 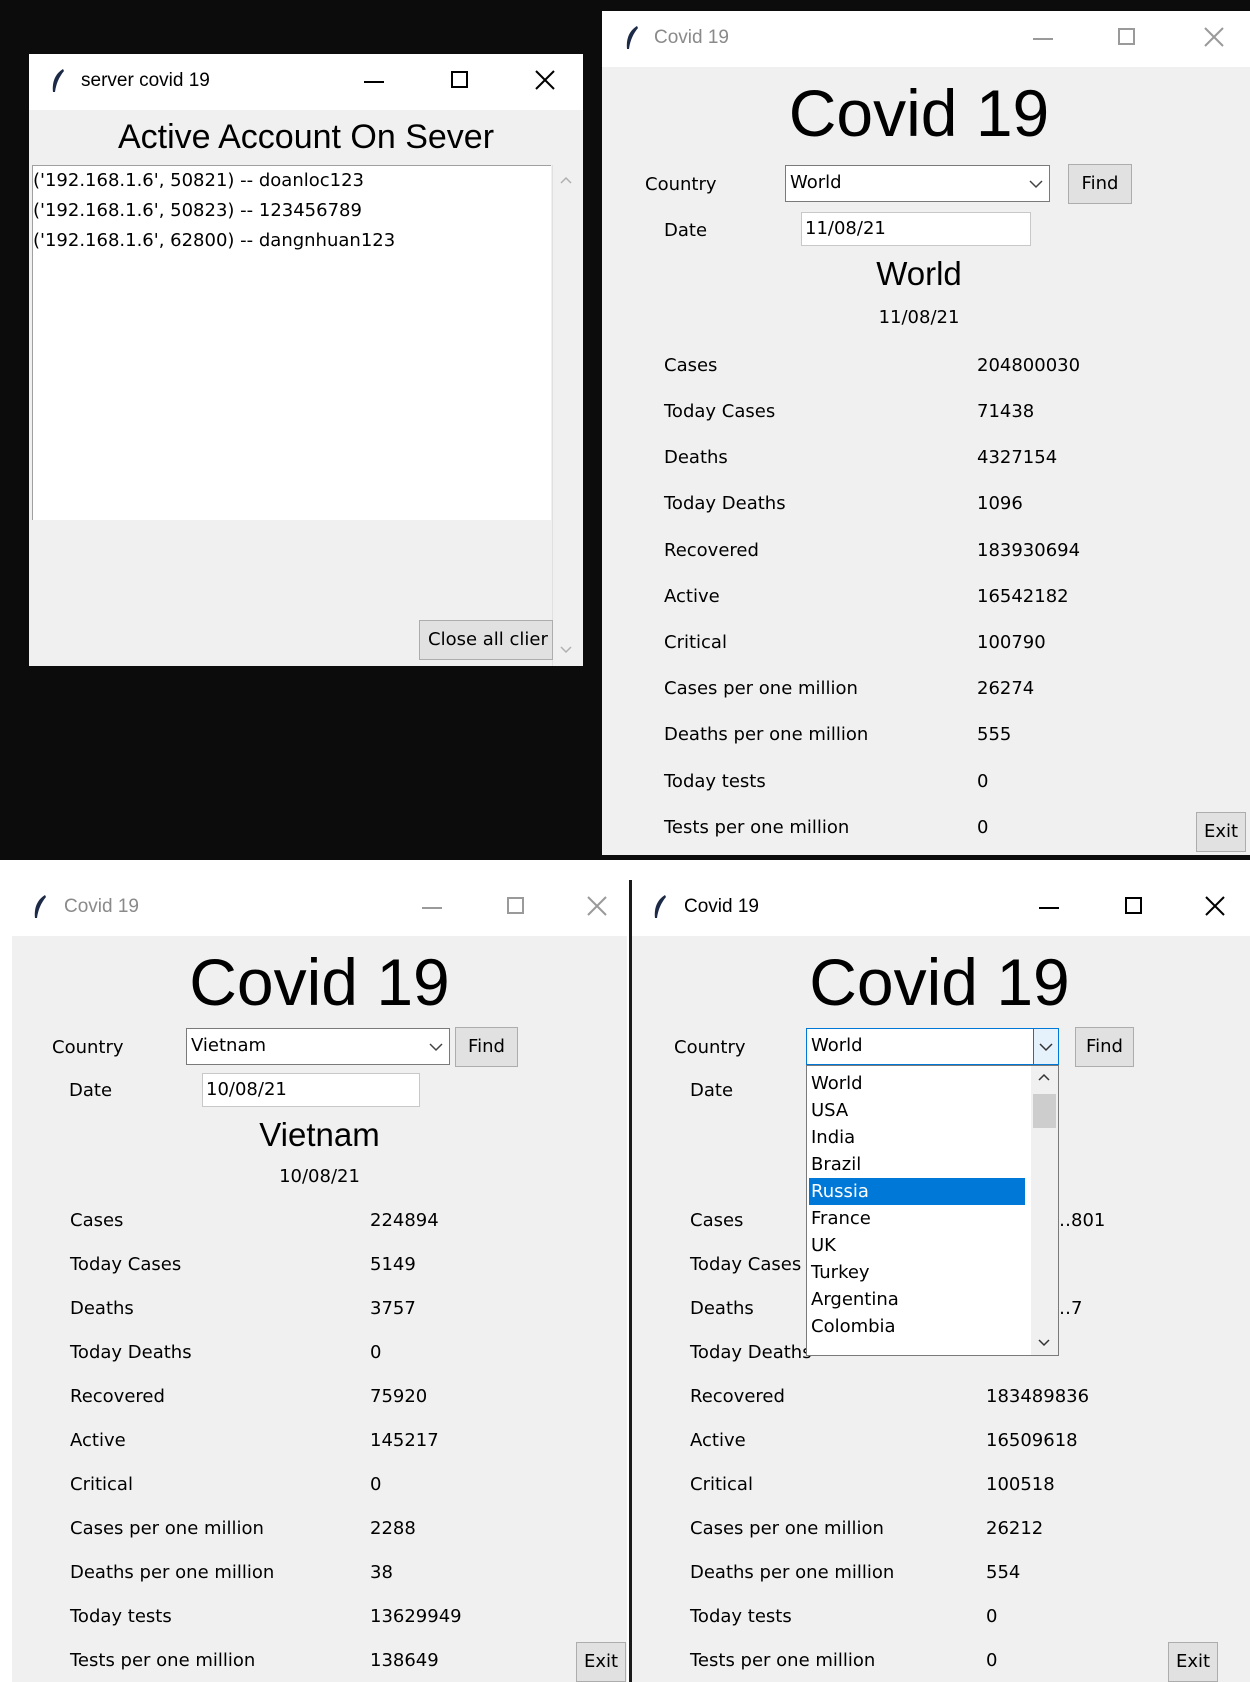 I want to click on dropdown-scrollbar, so click(x=1044, y=1210).